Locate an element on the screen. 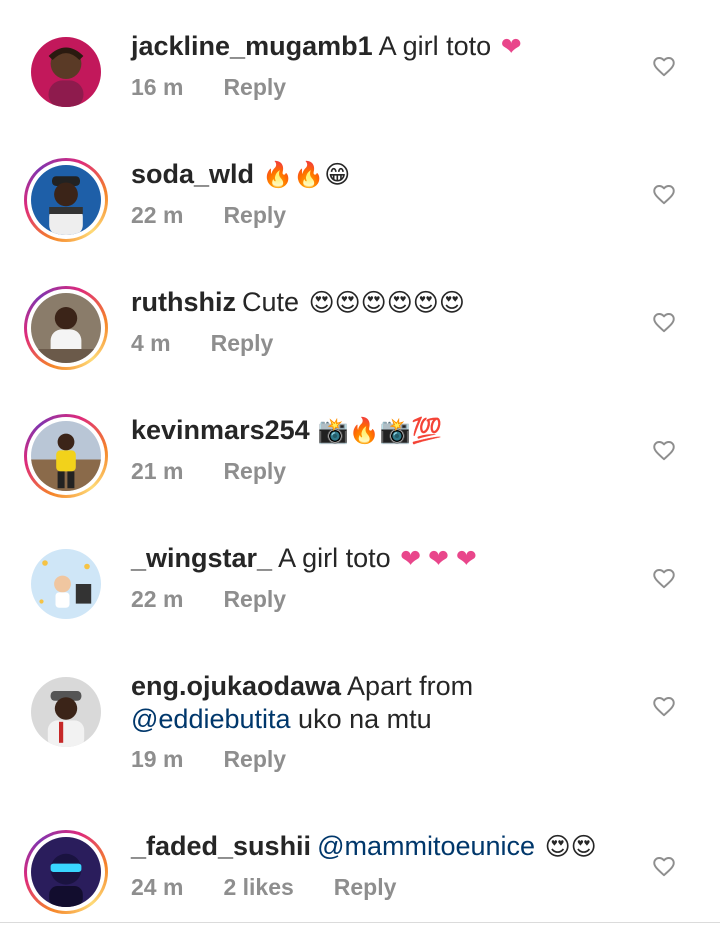  comment-line: kevinmars254 📸🔥📸💯 is located at coordinates (381, 431).